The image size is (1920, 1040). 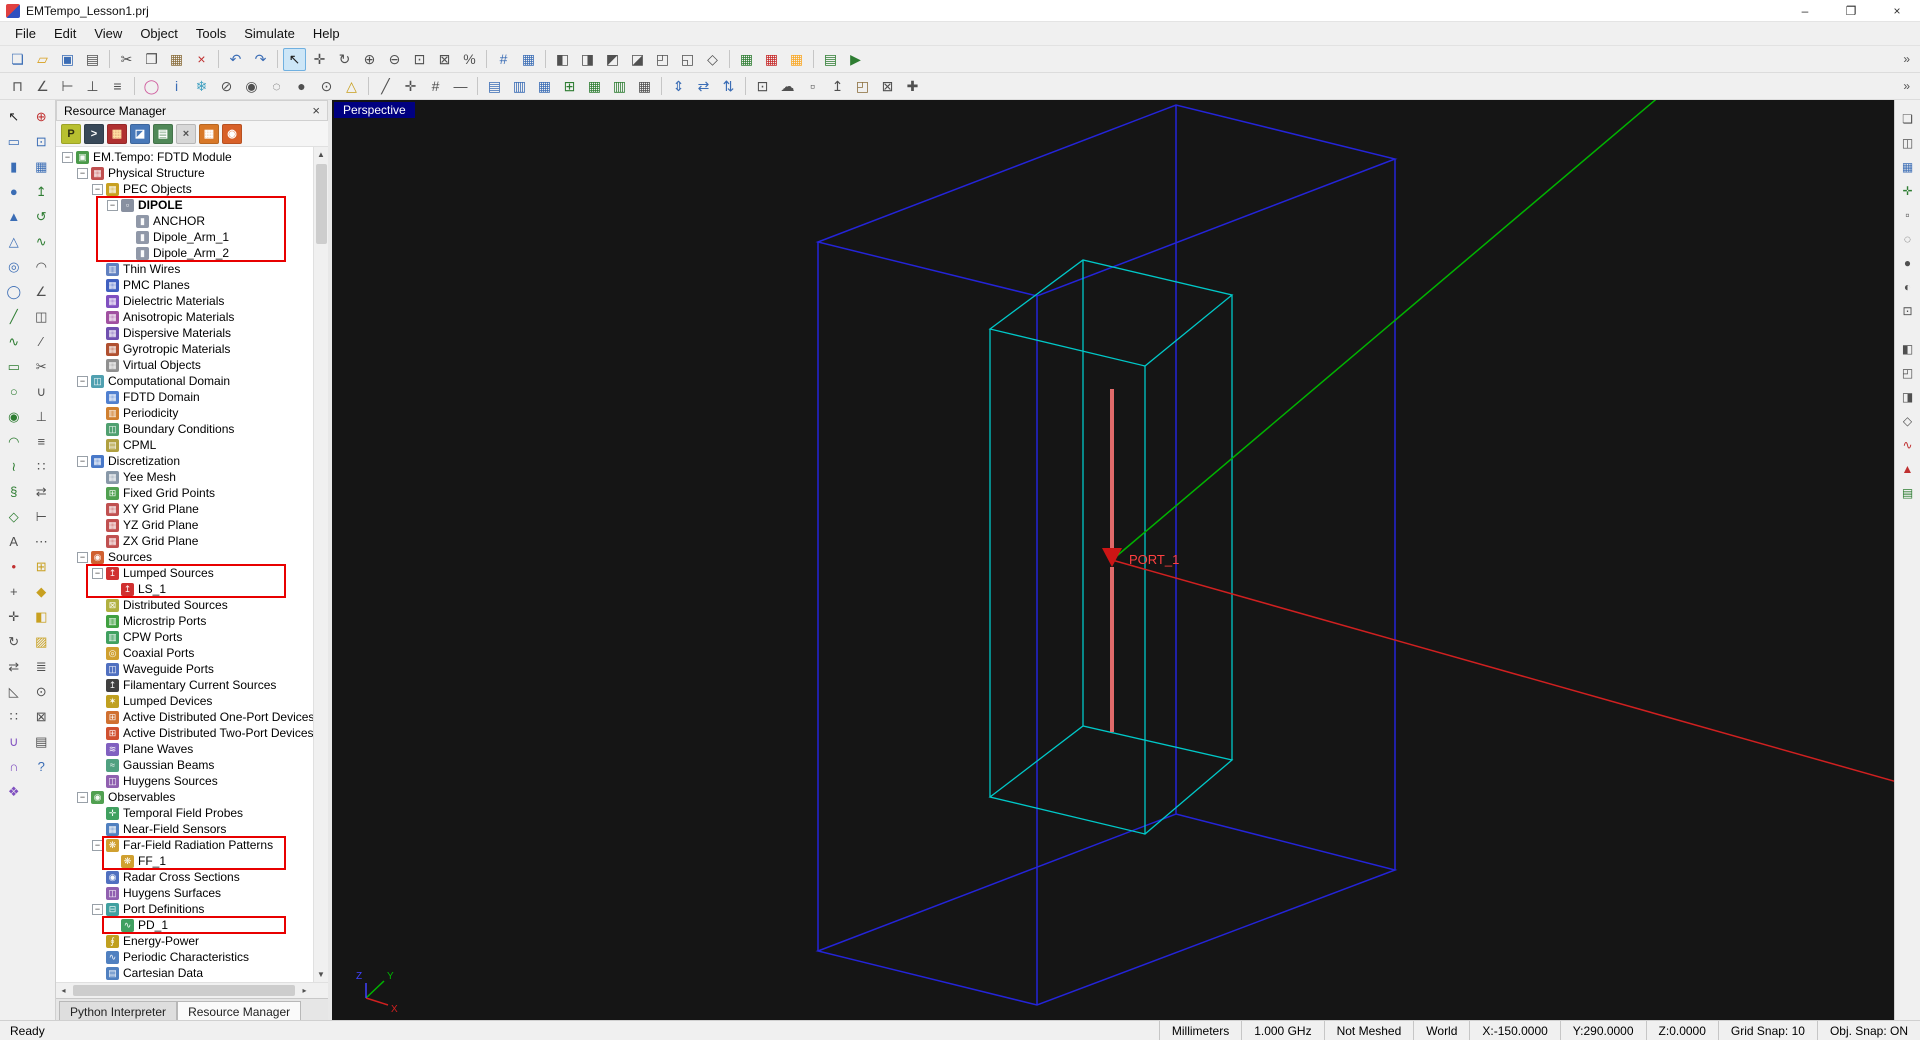 What do you see at coordinates (321, 204) in the screenshot?
I see `vertical-scrollbar-thumb` at bounding box center [321, 204].